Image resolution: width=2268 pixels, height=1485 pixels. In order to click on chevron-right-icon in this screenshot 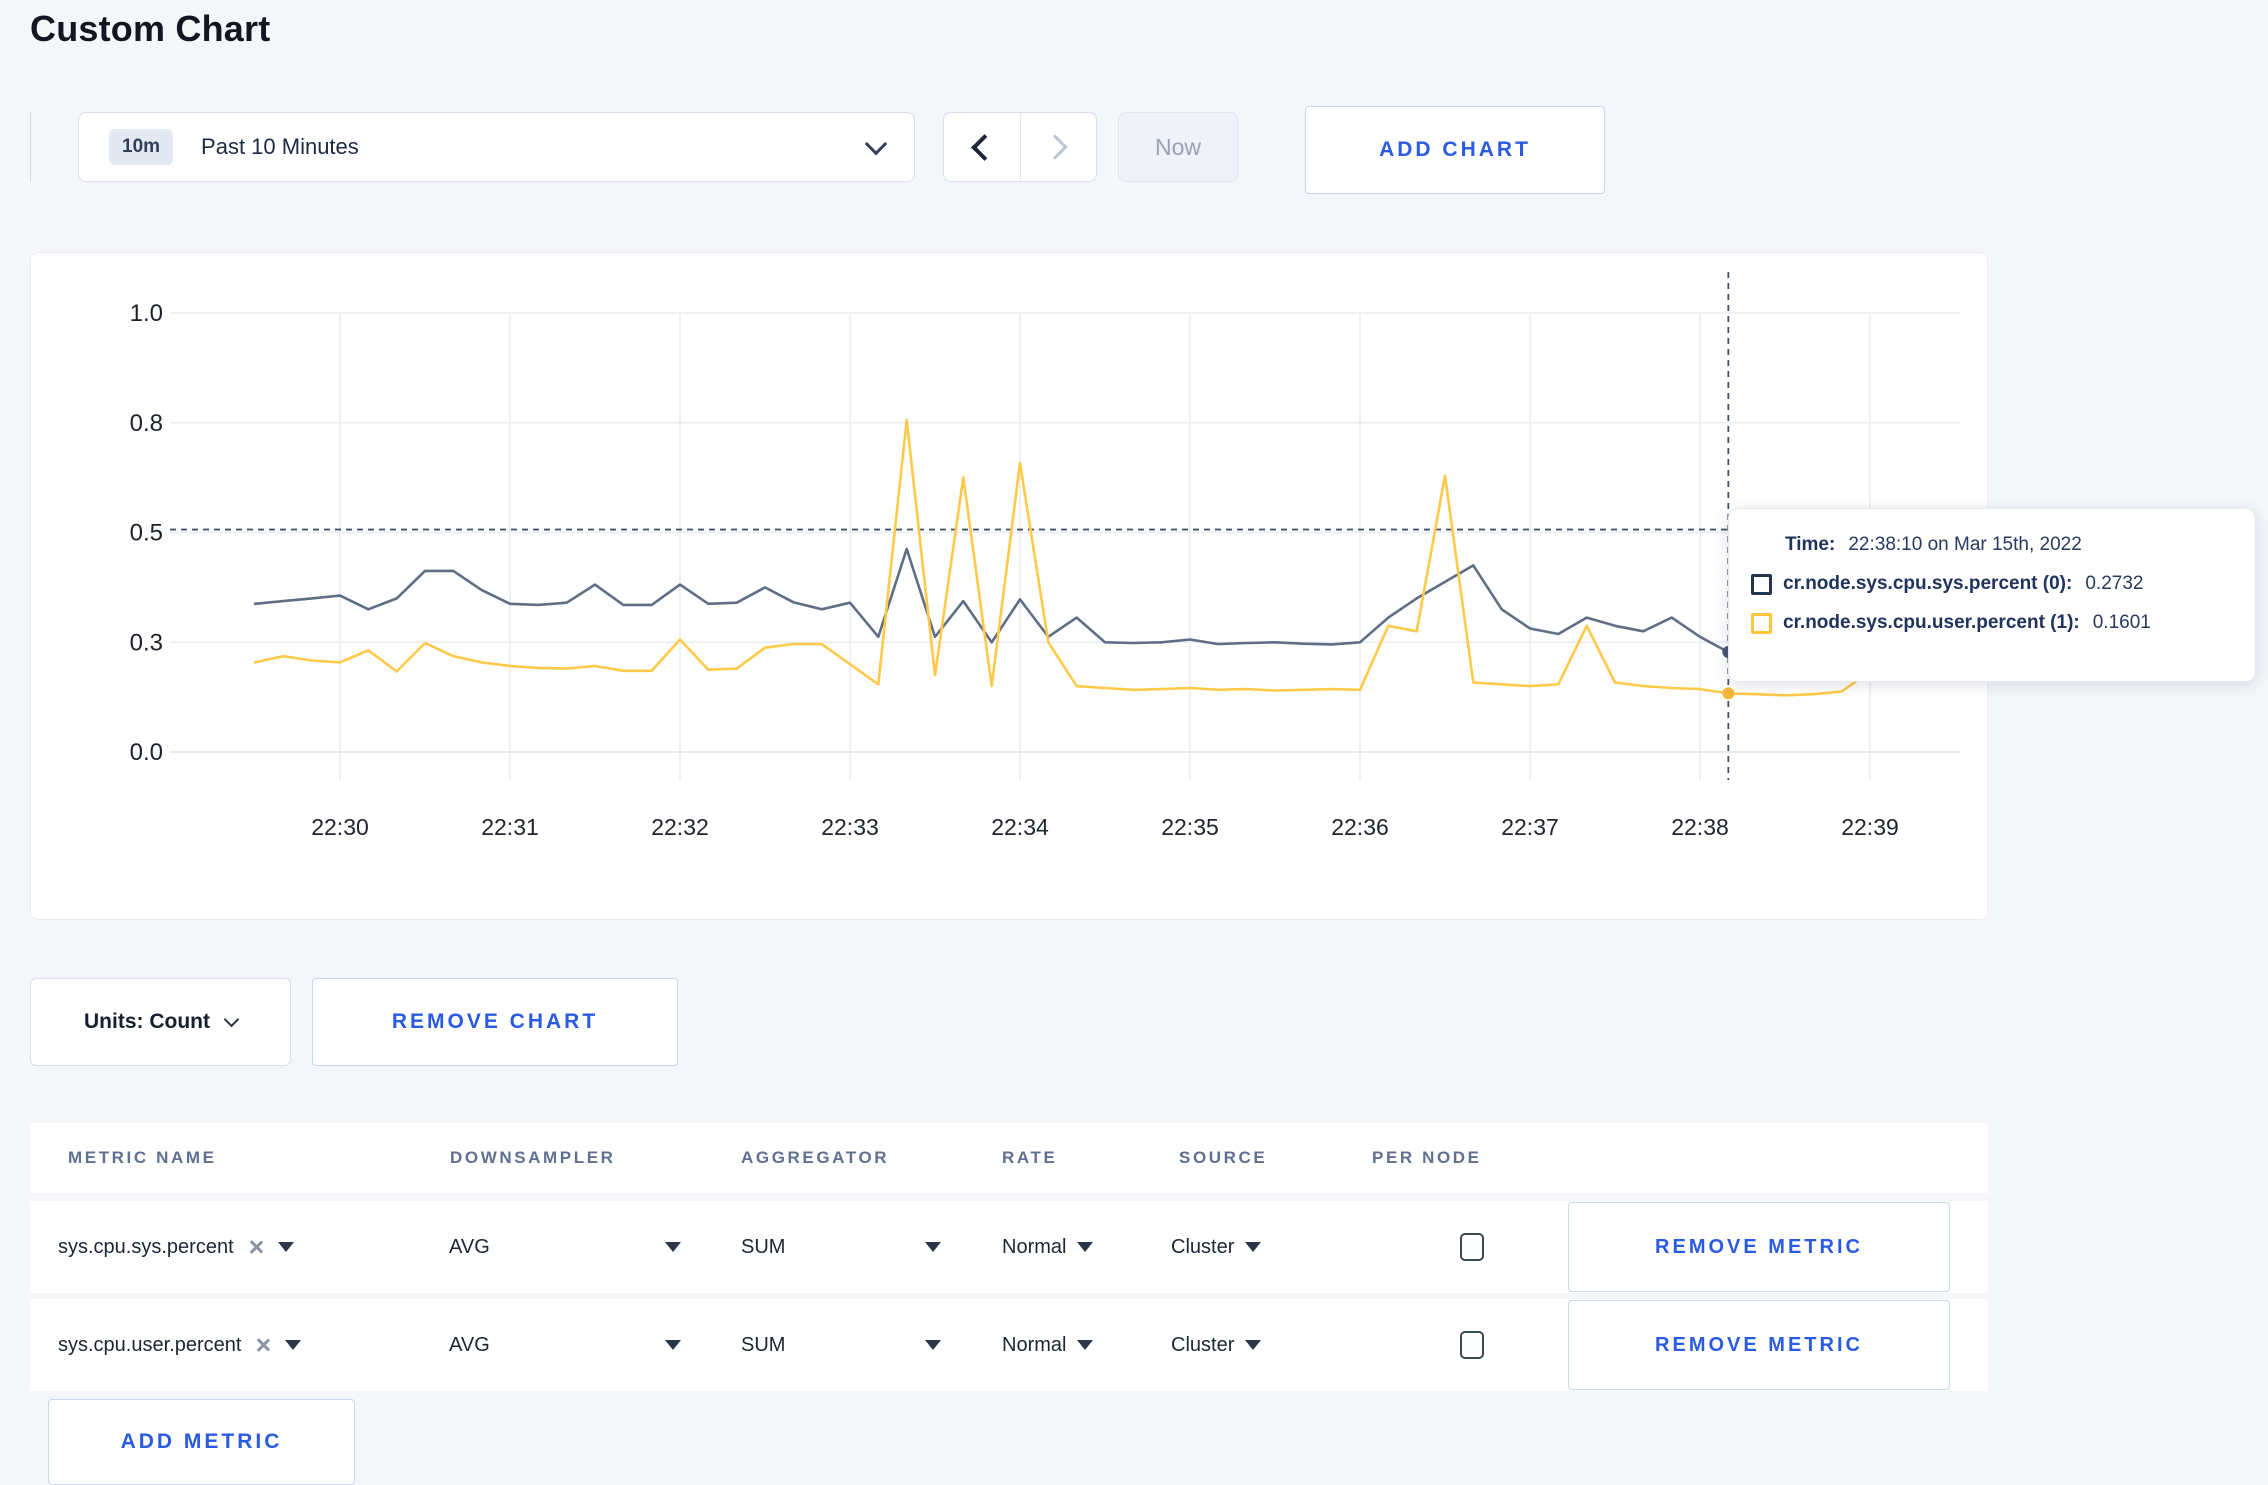, I will do `click(1055, 147)`.